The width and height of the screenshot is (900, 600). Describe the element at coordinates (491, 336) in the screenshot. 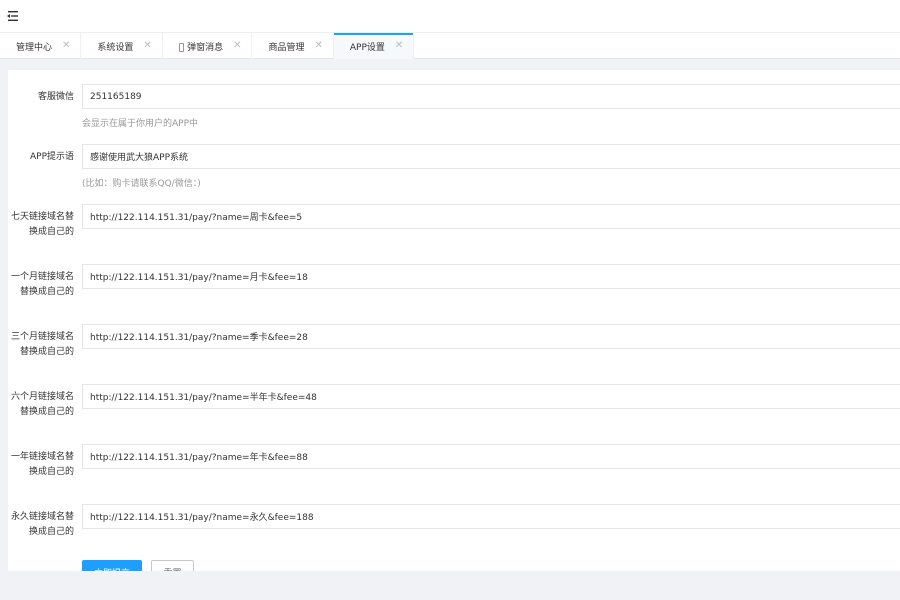

I see `link-input-3months` at that location.